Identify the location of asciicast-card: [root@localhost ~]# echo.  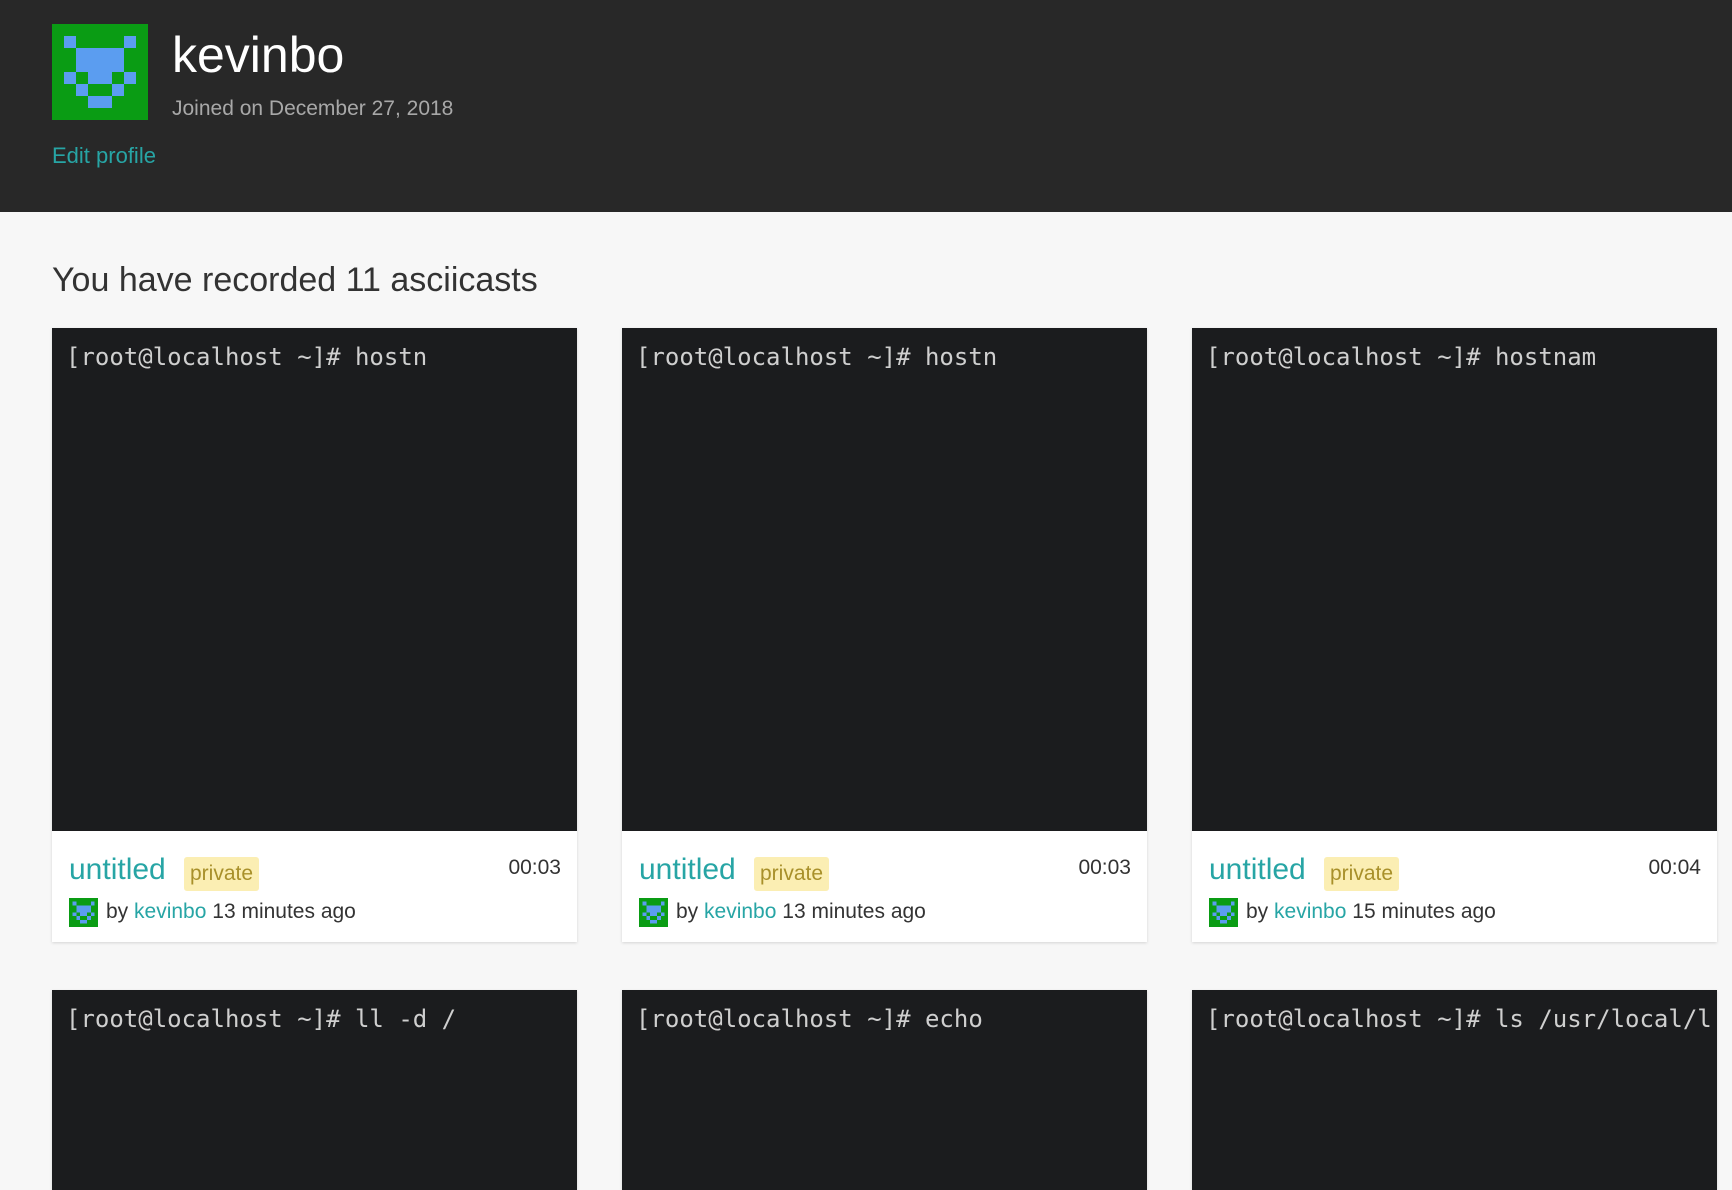
(884, 1090).